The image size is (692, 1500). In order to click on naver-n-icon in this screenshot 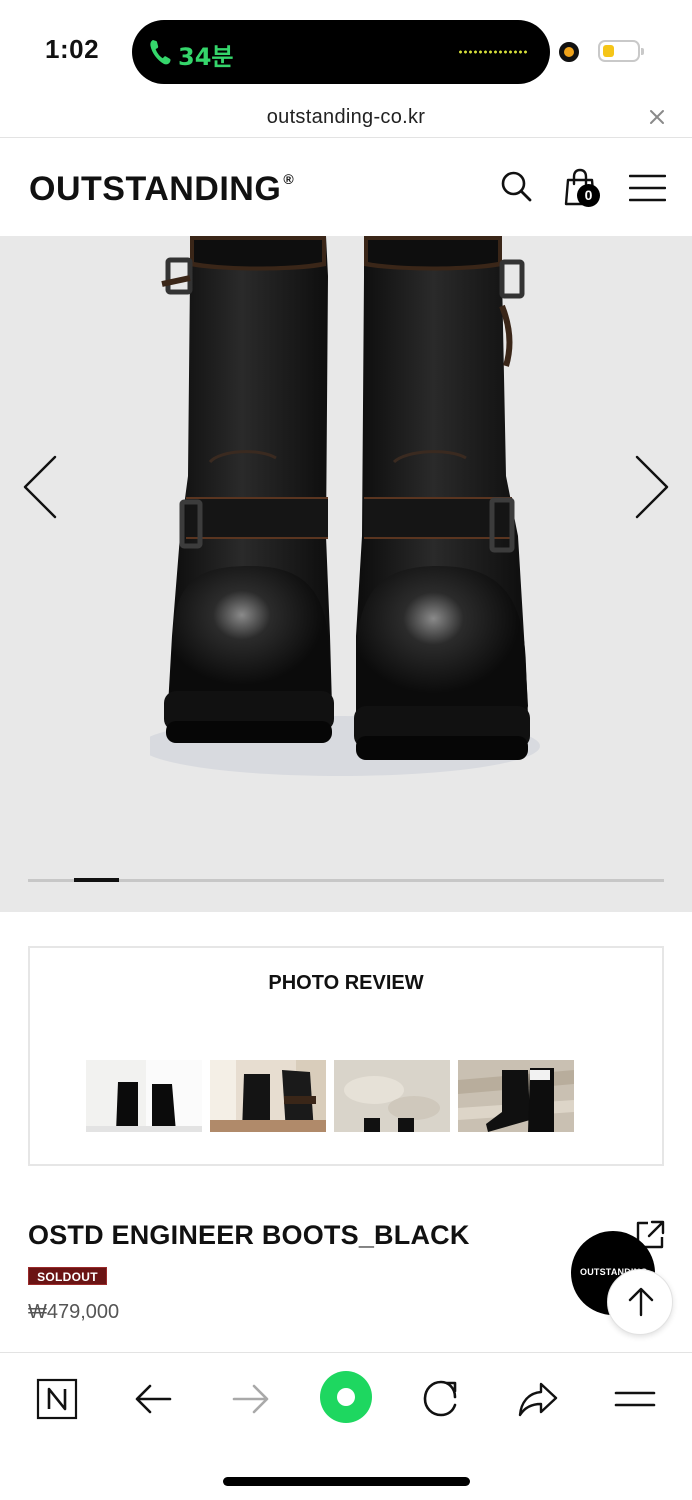, I will do `click(57, 1399)`.